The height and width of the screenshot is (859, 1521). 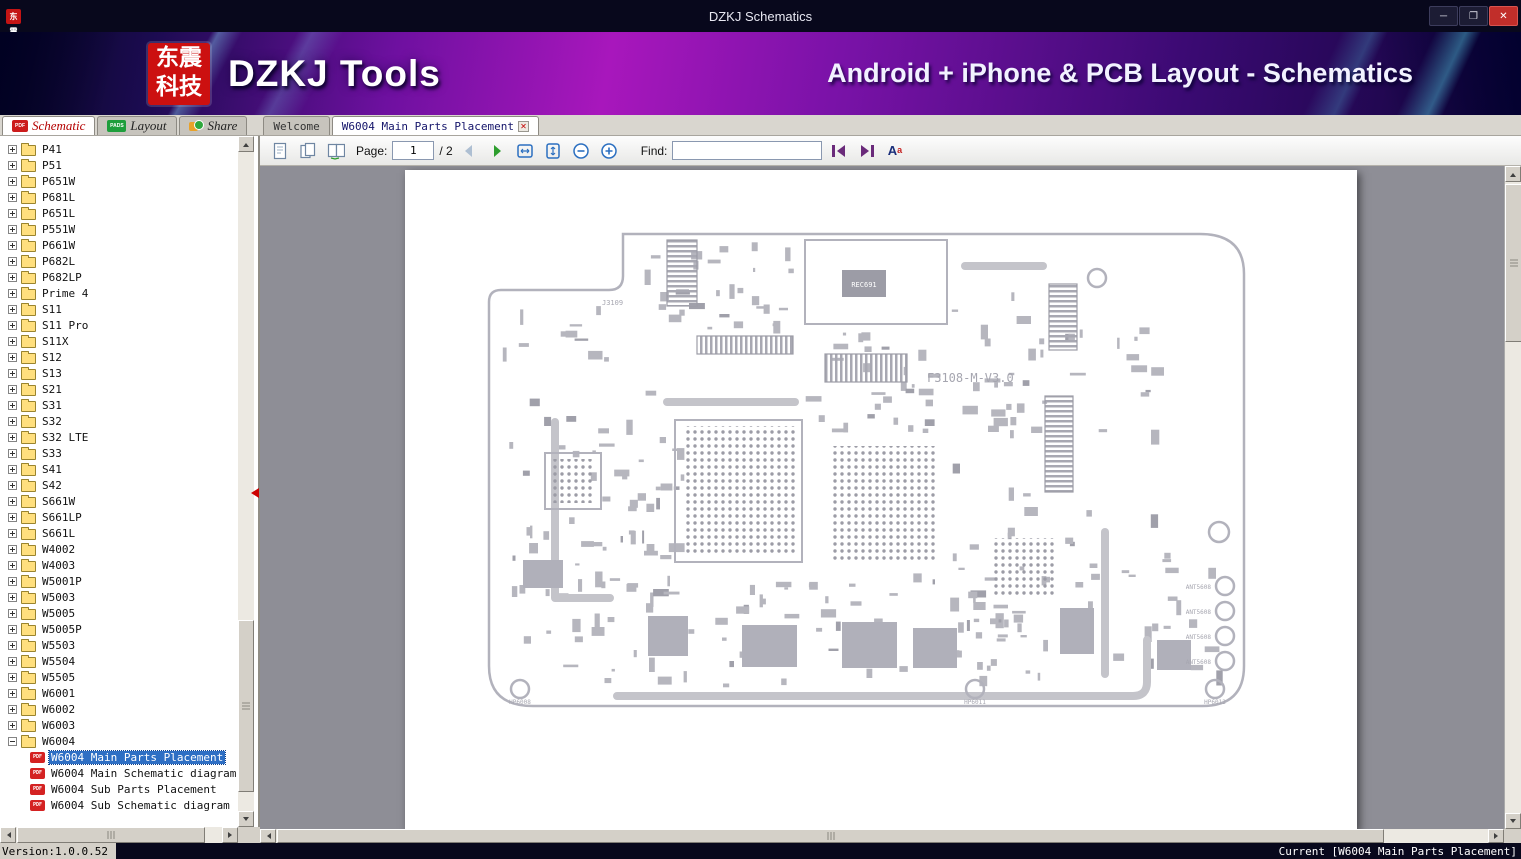 What do you see at coordinates (119, 725) in the screenshot?
I see `tree-folder-w6003: W6003` at bounding box center [119, 725].